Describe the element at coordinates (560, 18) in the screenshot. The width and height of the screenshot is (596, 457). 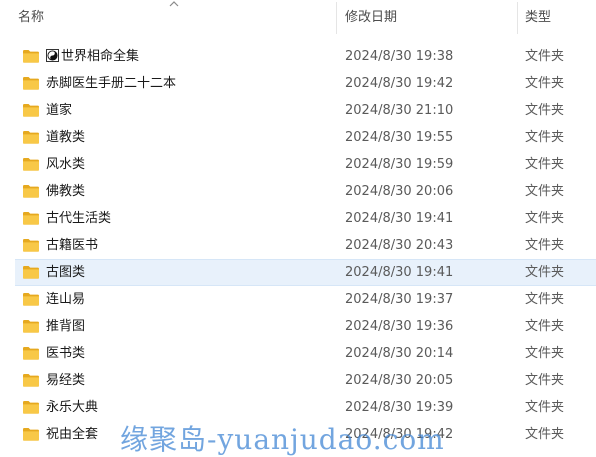
I see `column-header-type: 类型` at that location.